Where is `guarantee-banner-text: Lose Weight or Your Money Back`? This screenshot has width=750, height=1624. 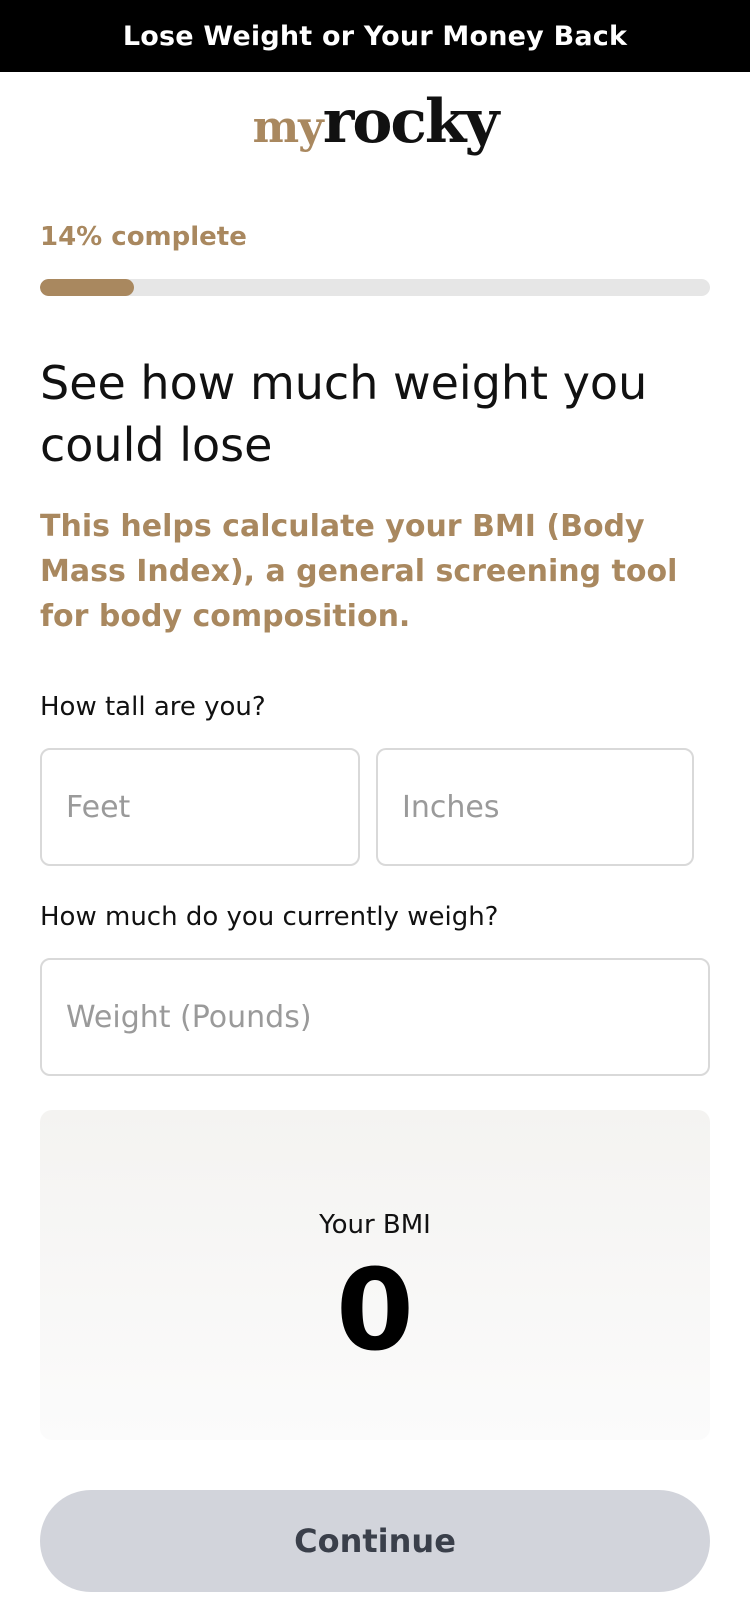 guarantee-banner-text: Lose Weight or Your Money Back is located at coordinates (375, 36).